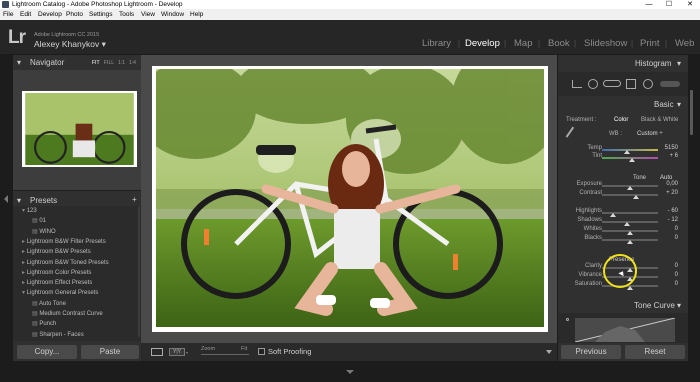 This screenshot has width=700, height=382. What do you see at coordinates (261, 351) in the screenshot?
I see `soft-proofing-checkbox` at bounding box center [261, 351].